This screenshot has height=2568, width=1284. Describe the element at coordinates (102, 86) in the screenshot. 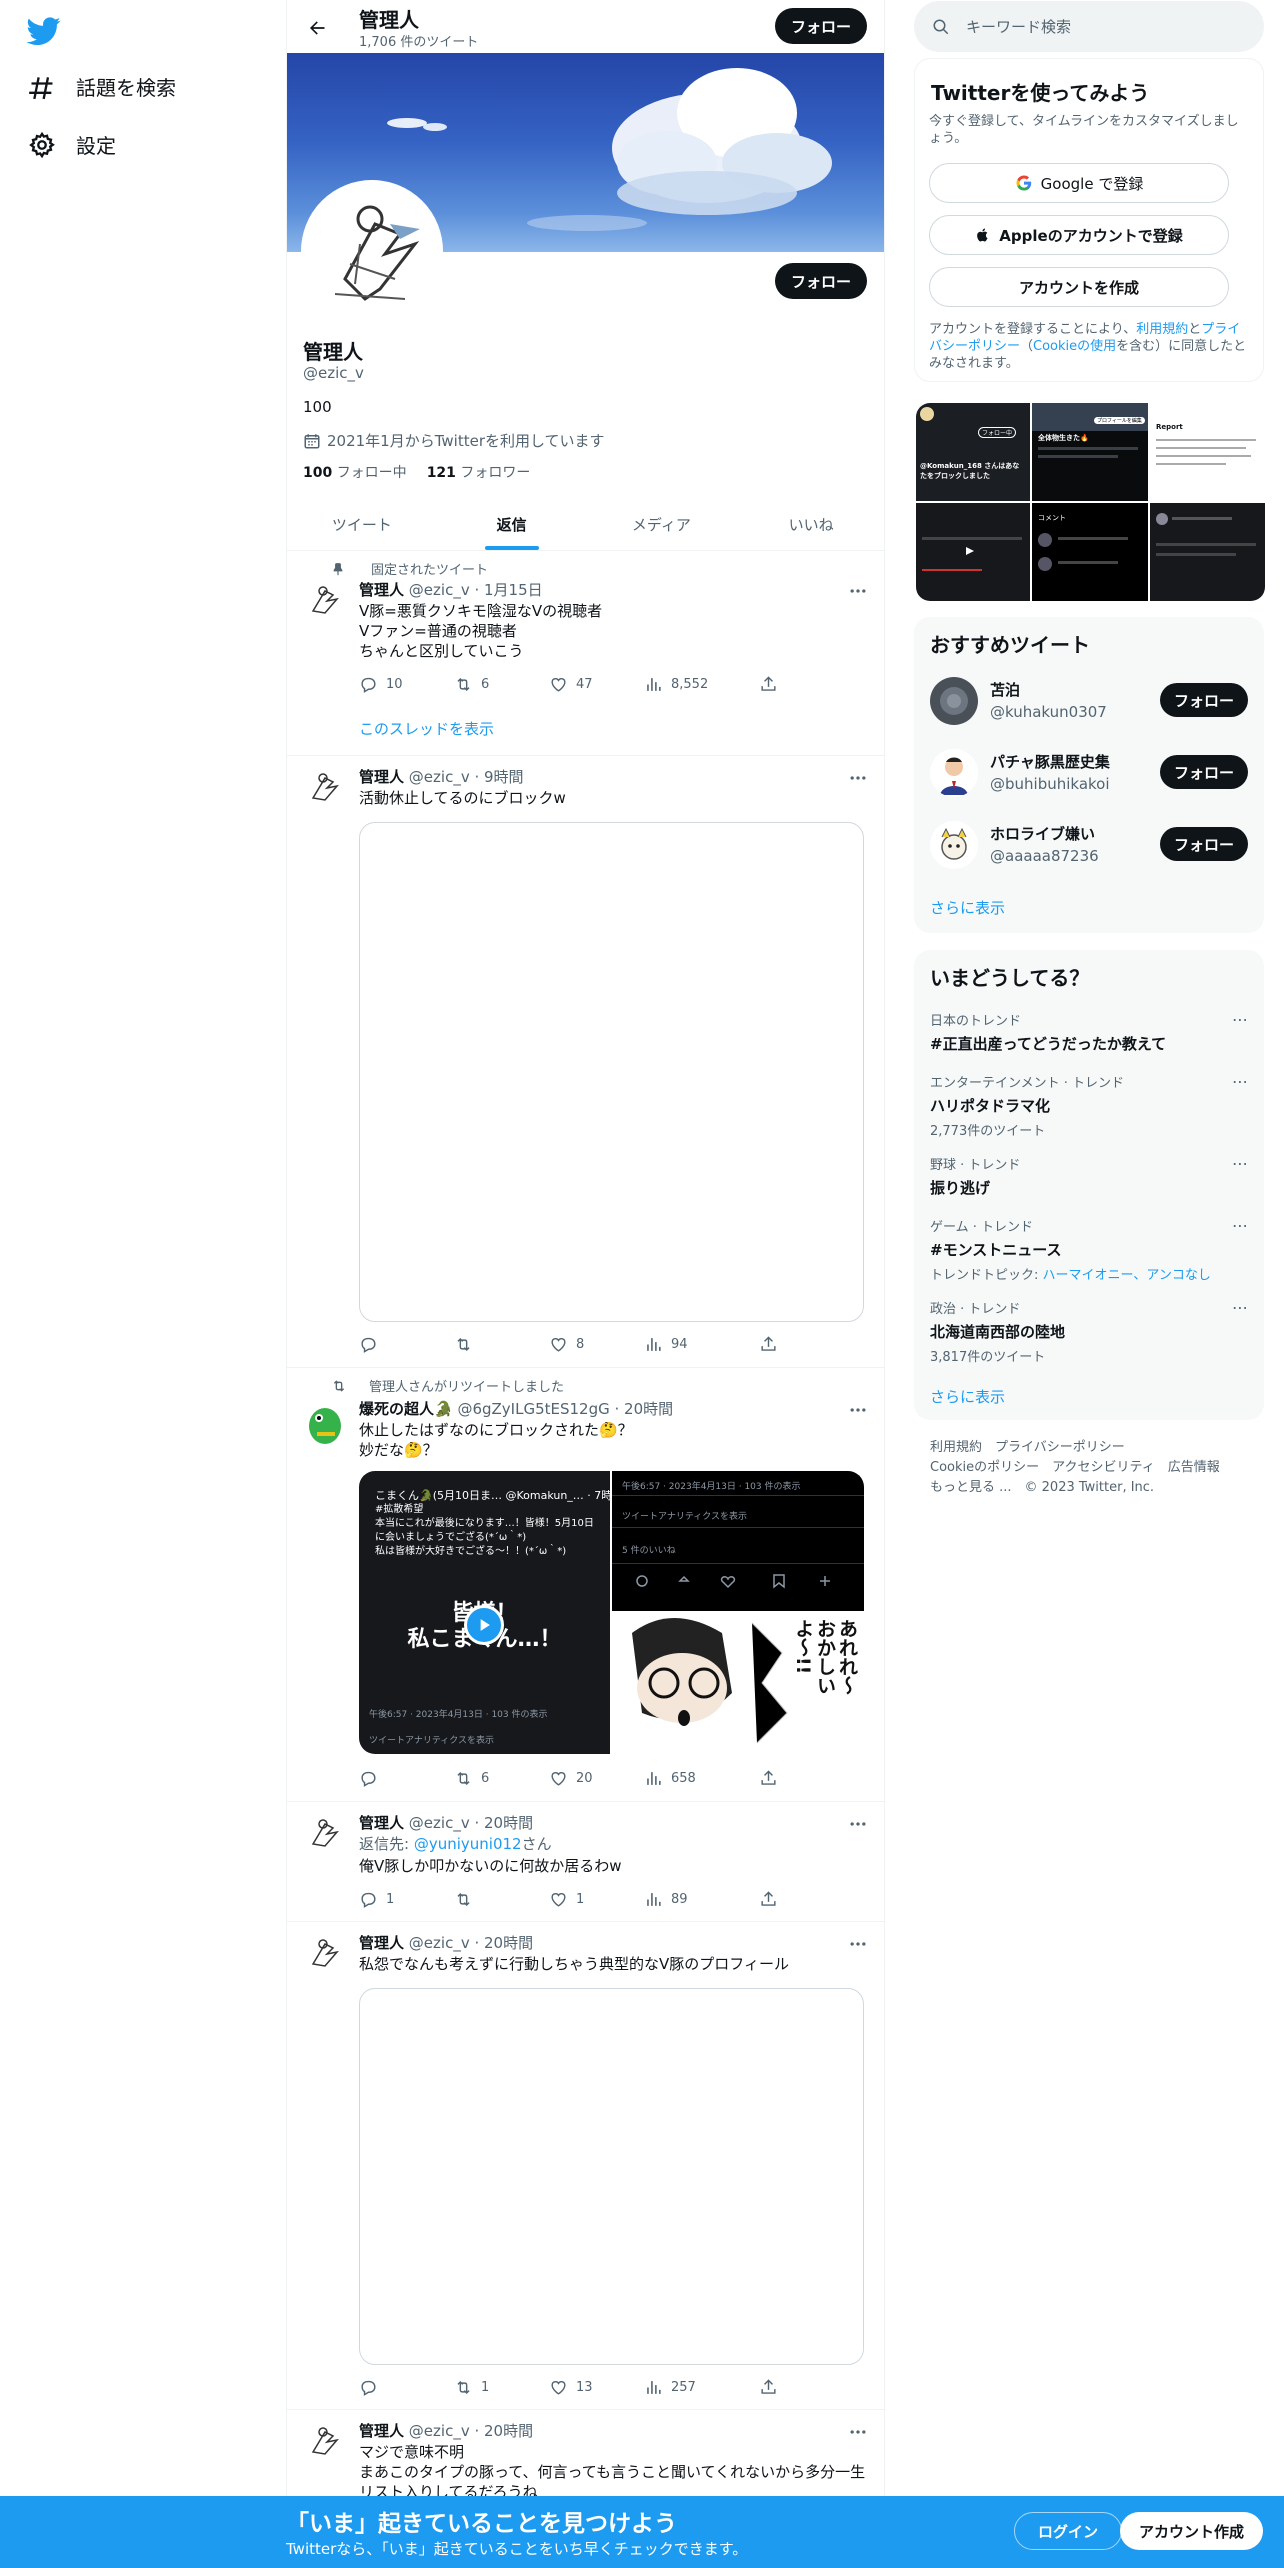

I see `nav-explore: 話題を検索` at that location.